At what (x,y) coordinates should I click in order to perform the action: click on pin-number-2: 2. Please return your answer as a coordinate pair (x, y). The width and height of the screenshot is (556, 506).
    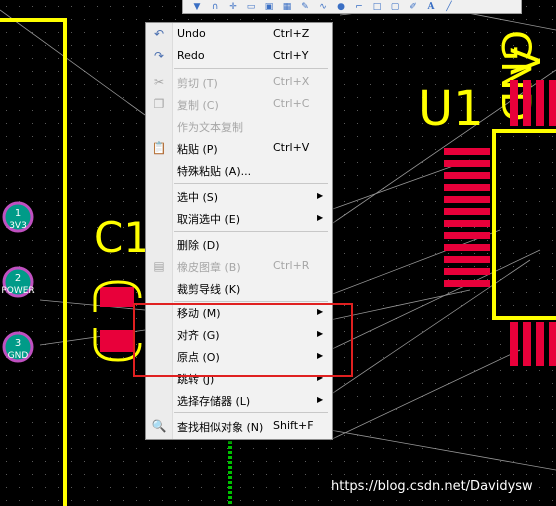
    Looking at the image, I should click on (18, 278).